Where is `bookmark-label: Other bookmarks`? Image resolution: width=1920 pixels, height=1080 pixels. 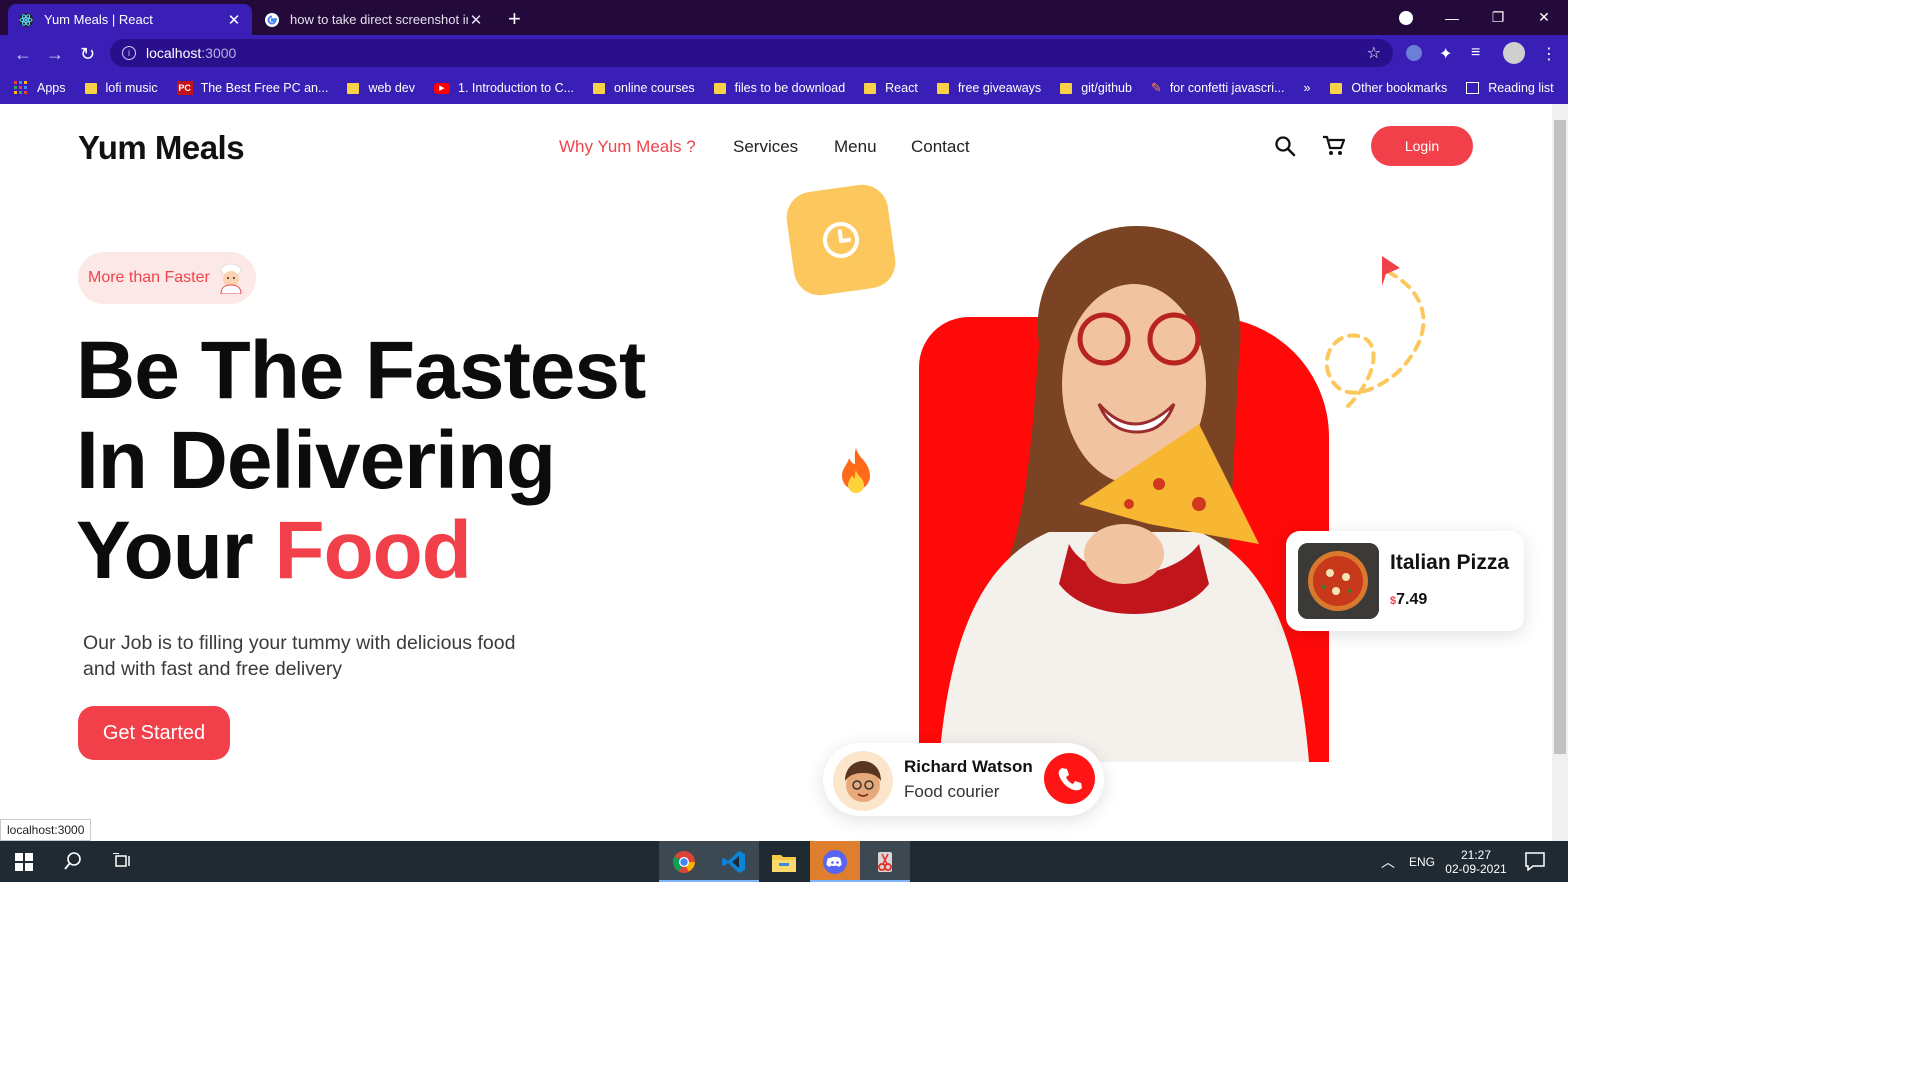
bookmark-label: Other bookmarks is located at coordinates (1399, 88).